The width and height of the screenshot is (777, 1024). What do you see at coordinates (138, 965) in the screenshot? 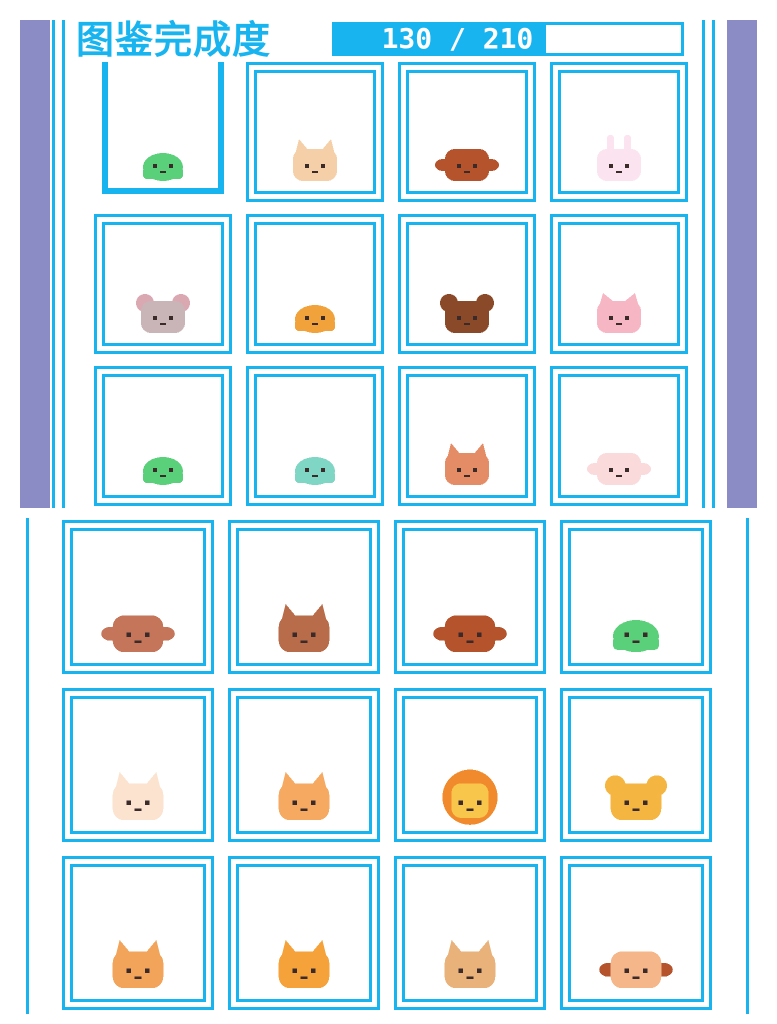
I see `fox-face-icon` at bounding box center [138, 965].